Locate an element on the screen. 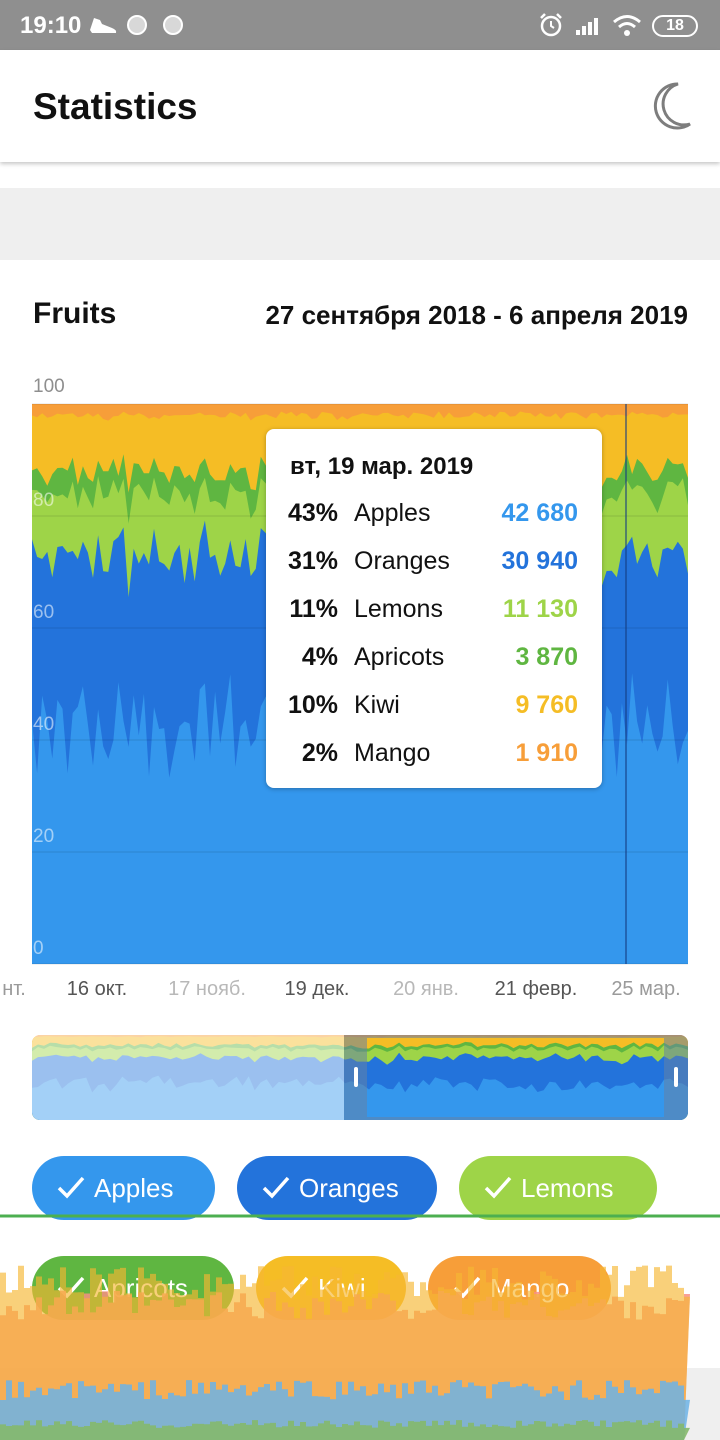 This screenshot has width=720, height=1440. tooltip-row: 31% Oranges 30 940 is located at coordinates (434, 567).